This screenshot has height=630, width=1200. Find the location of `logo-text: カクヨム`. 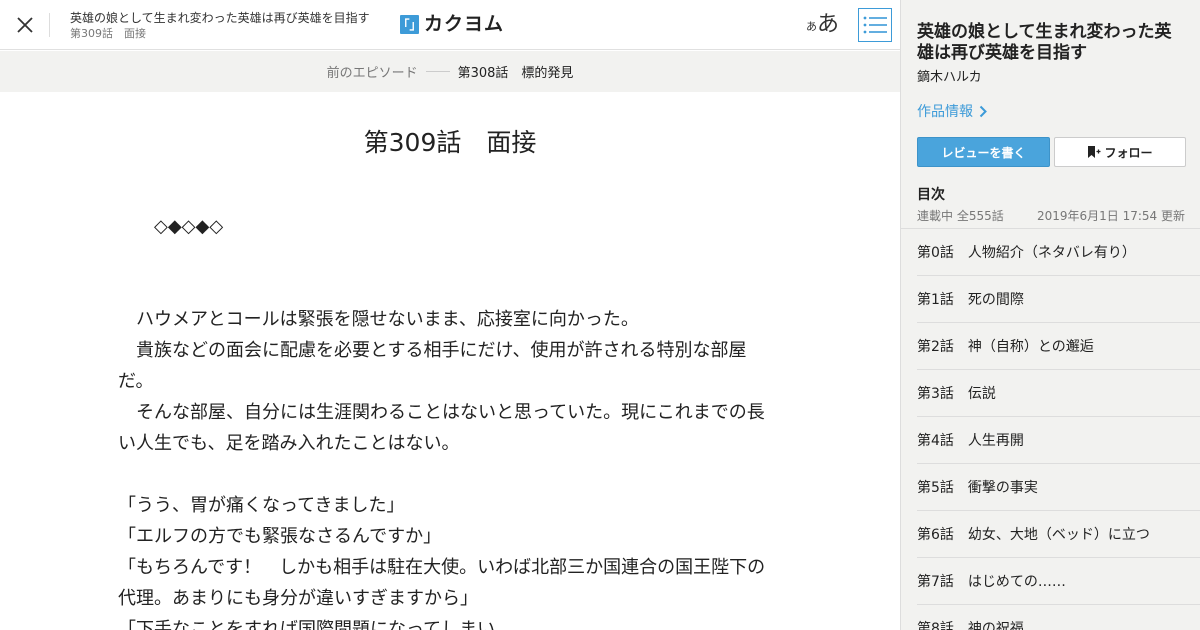

logo-text: カクヨム is located at coordinates (464, 24).